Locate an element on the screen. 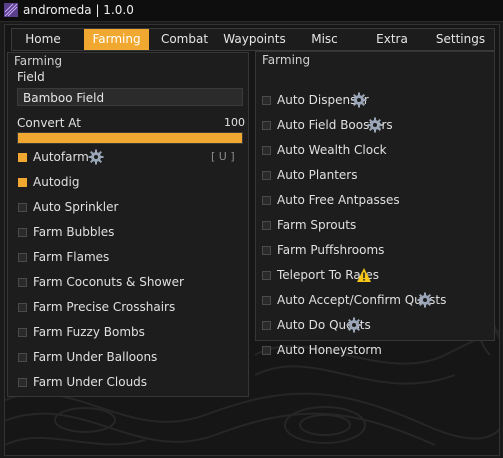 The width and height of the screenshot is (503, 458). convert-at-value: 100 is located at coordinates (234, 122).